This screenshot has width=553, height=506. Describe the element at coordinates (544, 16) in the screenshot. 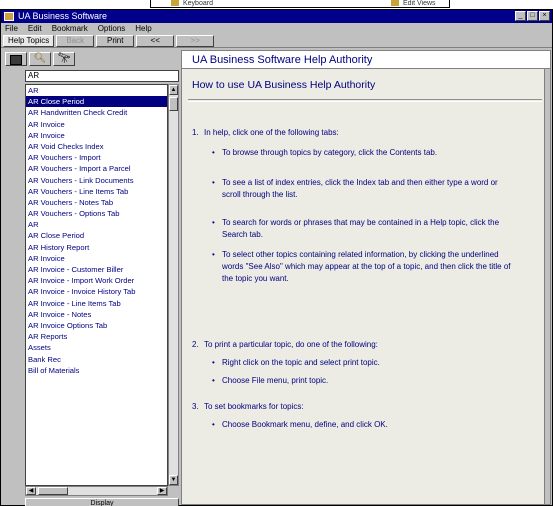

I see `close-button: ×` at that location.